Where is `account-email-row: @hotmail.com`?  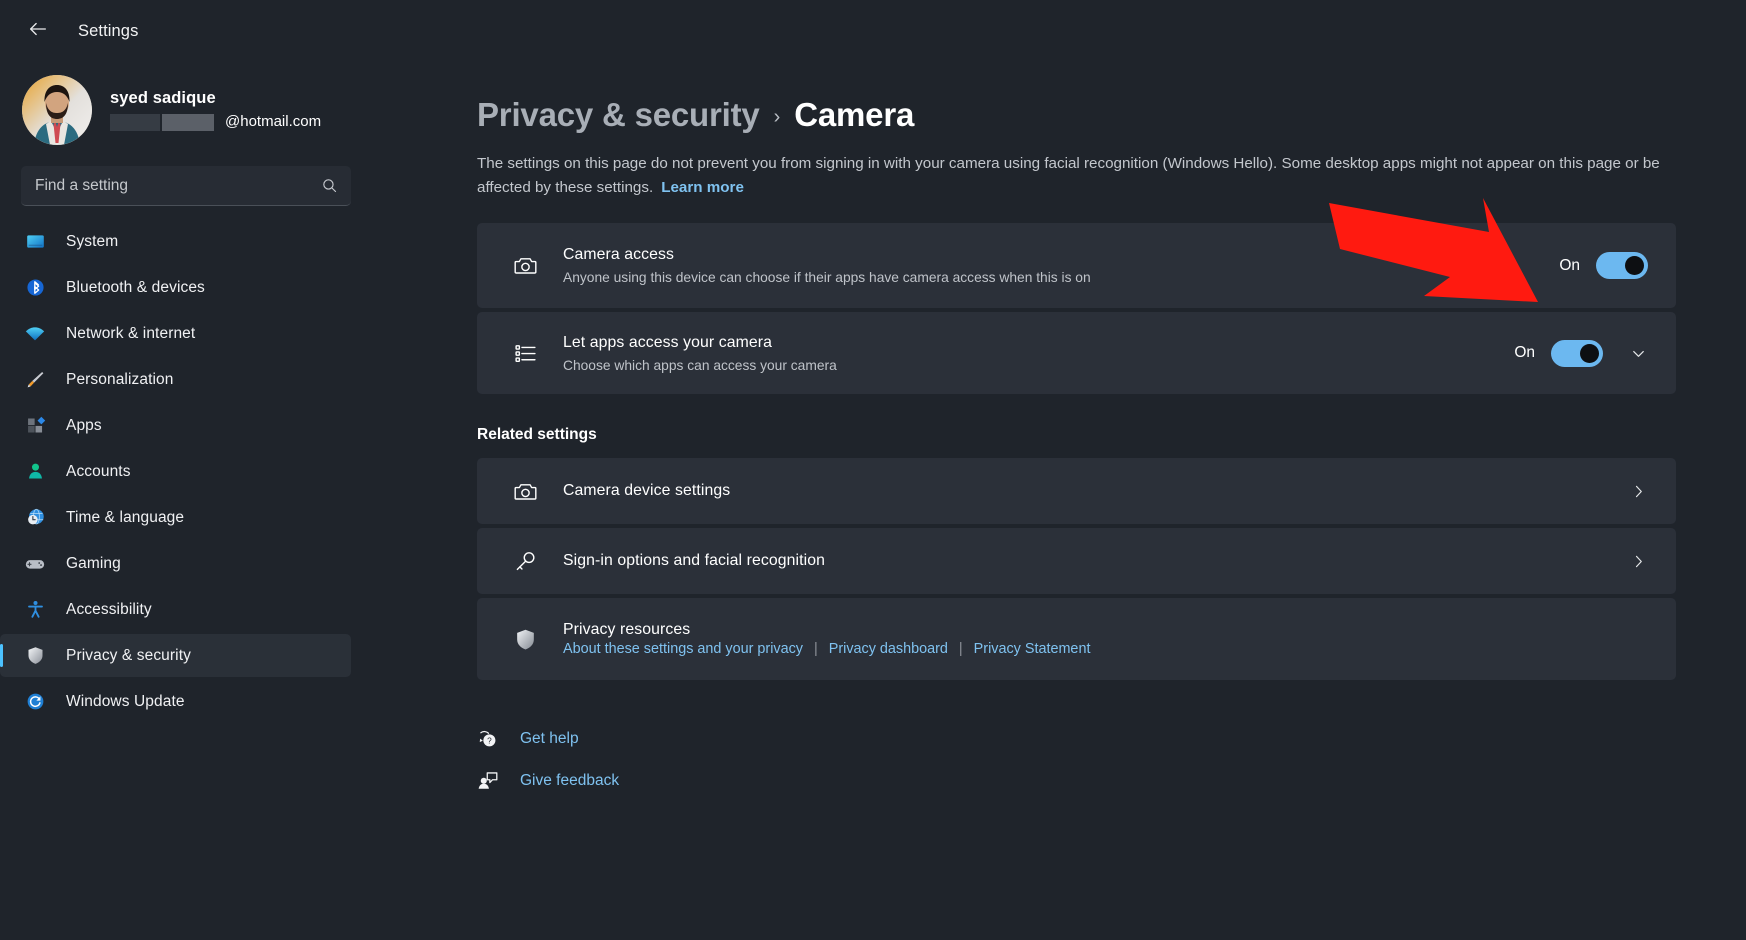
account-email-row: @hotmail.com is located at coordinates (215, 122).